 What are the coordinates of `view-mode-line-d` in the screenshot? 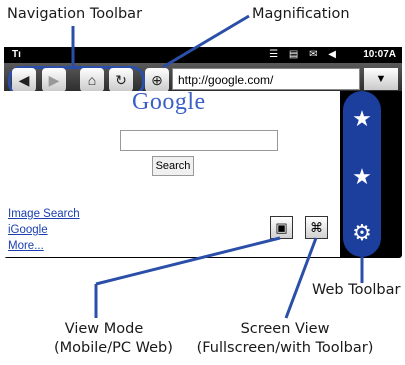 It's located at (188, 261).